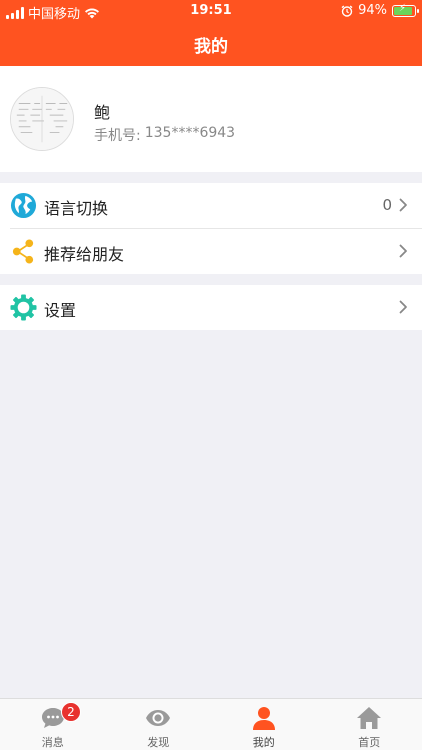 This screenshot has height=750, width=422. I want to click on person-icon, so click(263, 718).